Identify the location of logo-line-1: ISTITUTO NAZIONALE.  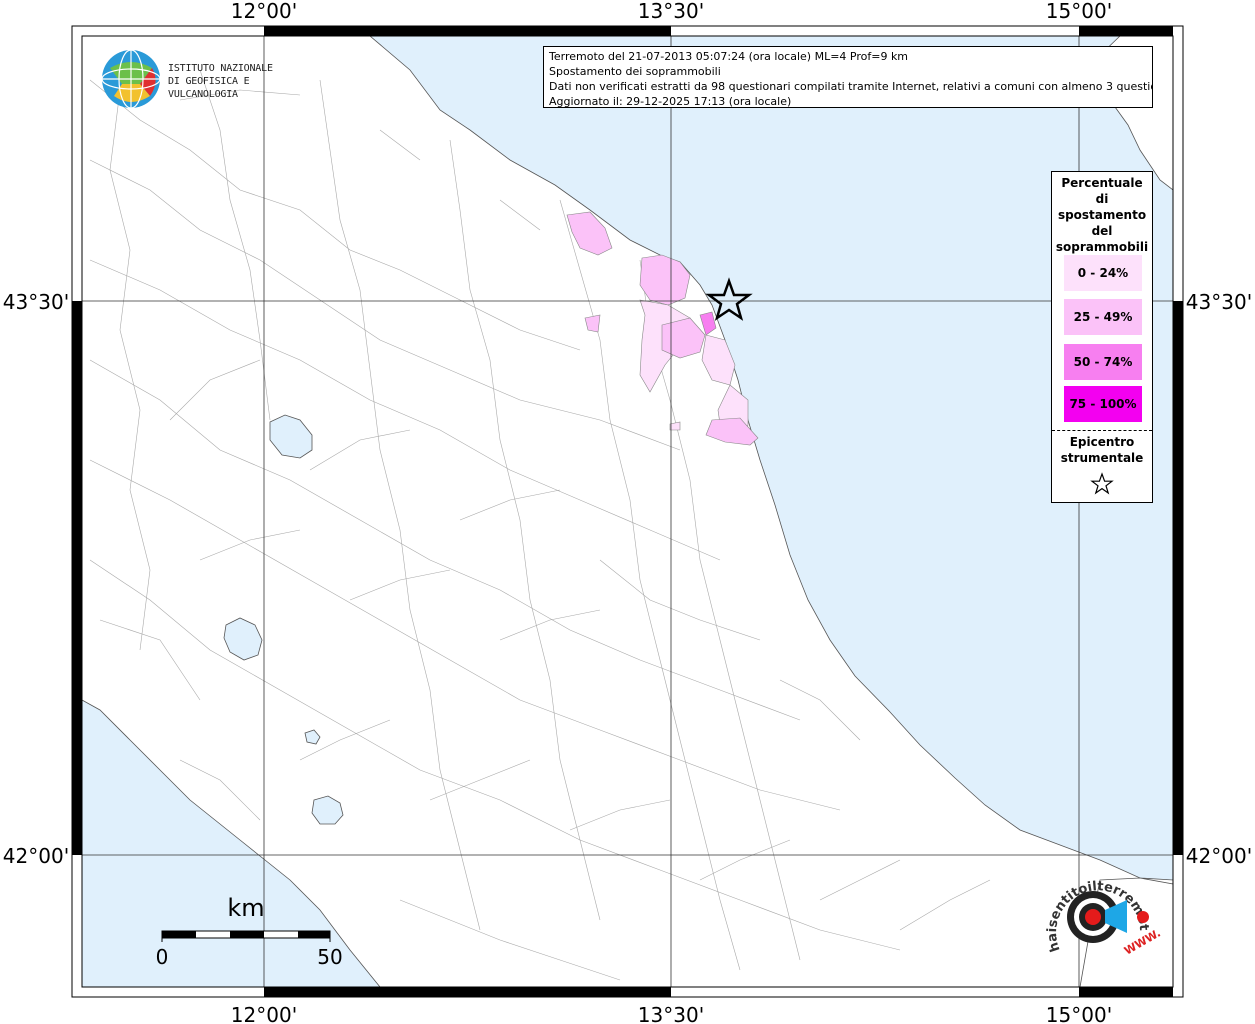
(220, 68).